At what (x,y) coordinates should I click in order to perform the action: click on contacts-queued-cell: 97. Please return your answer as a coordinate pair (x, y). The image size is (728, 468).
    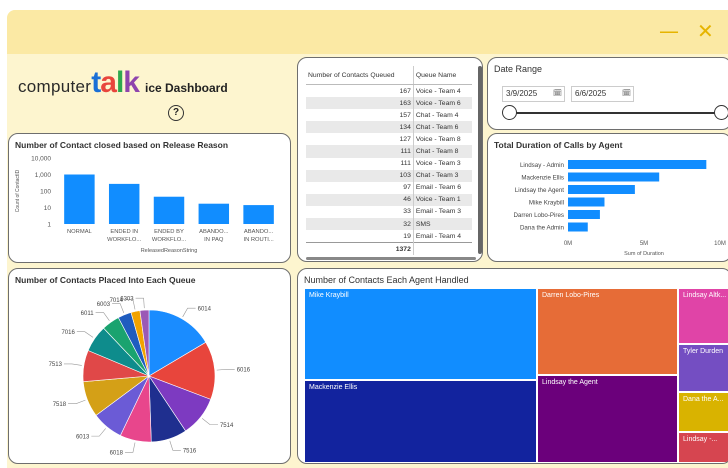
    Looking at the image, I should click on (360, 187).